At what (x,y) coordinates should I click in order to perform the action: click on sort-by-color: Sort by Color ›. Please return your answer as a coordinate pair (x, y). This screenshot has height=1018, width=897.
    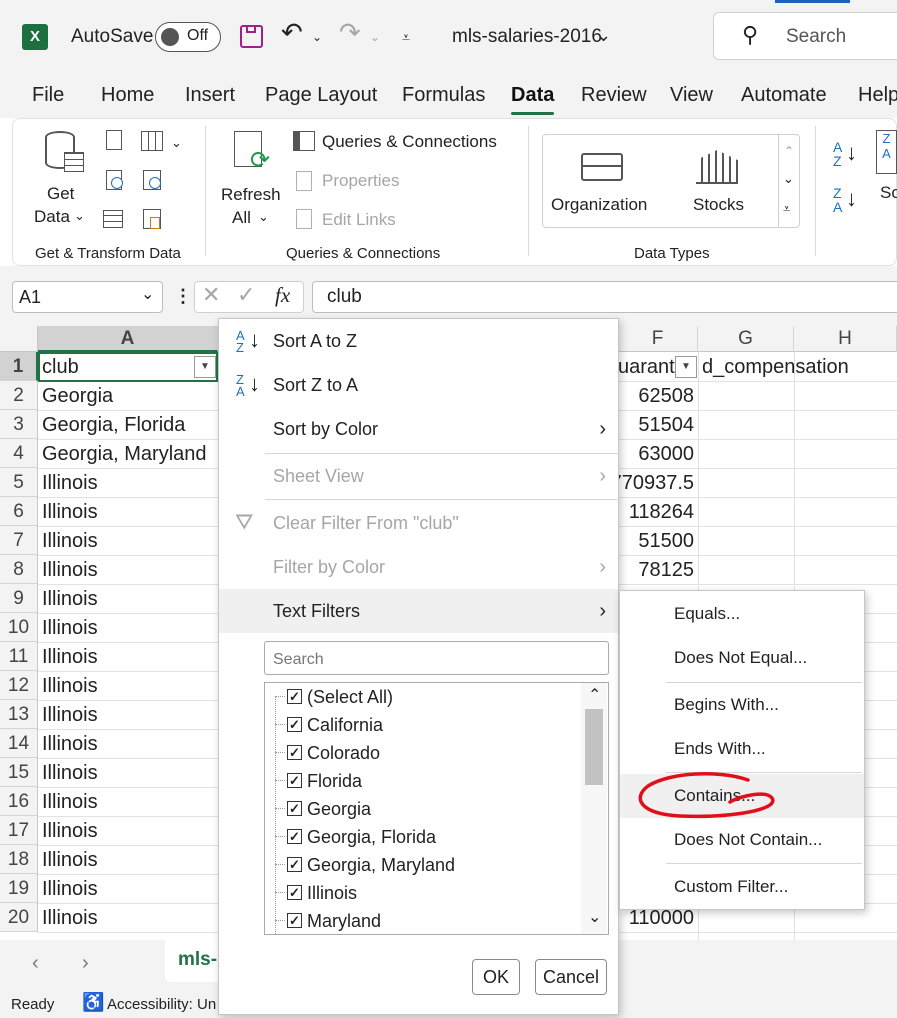
    Looking at the image, I should click on (418, 429).